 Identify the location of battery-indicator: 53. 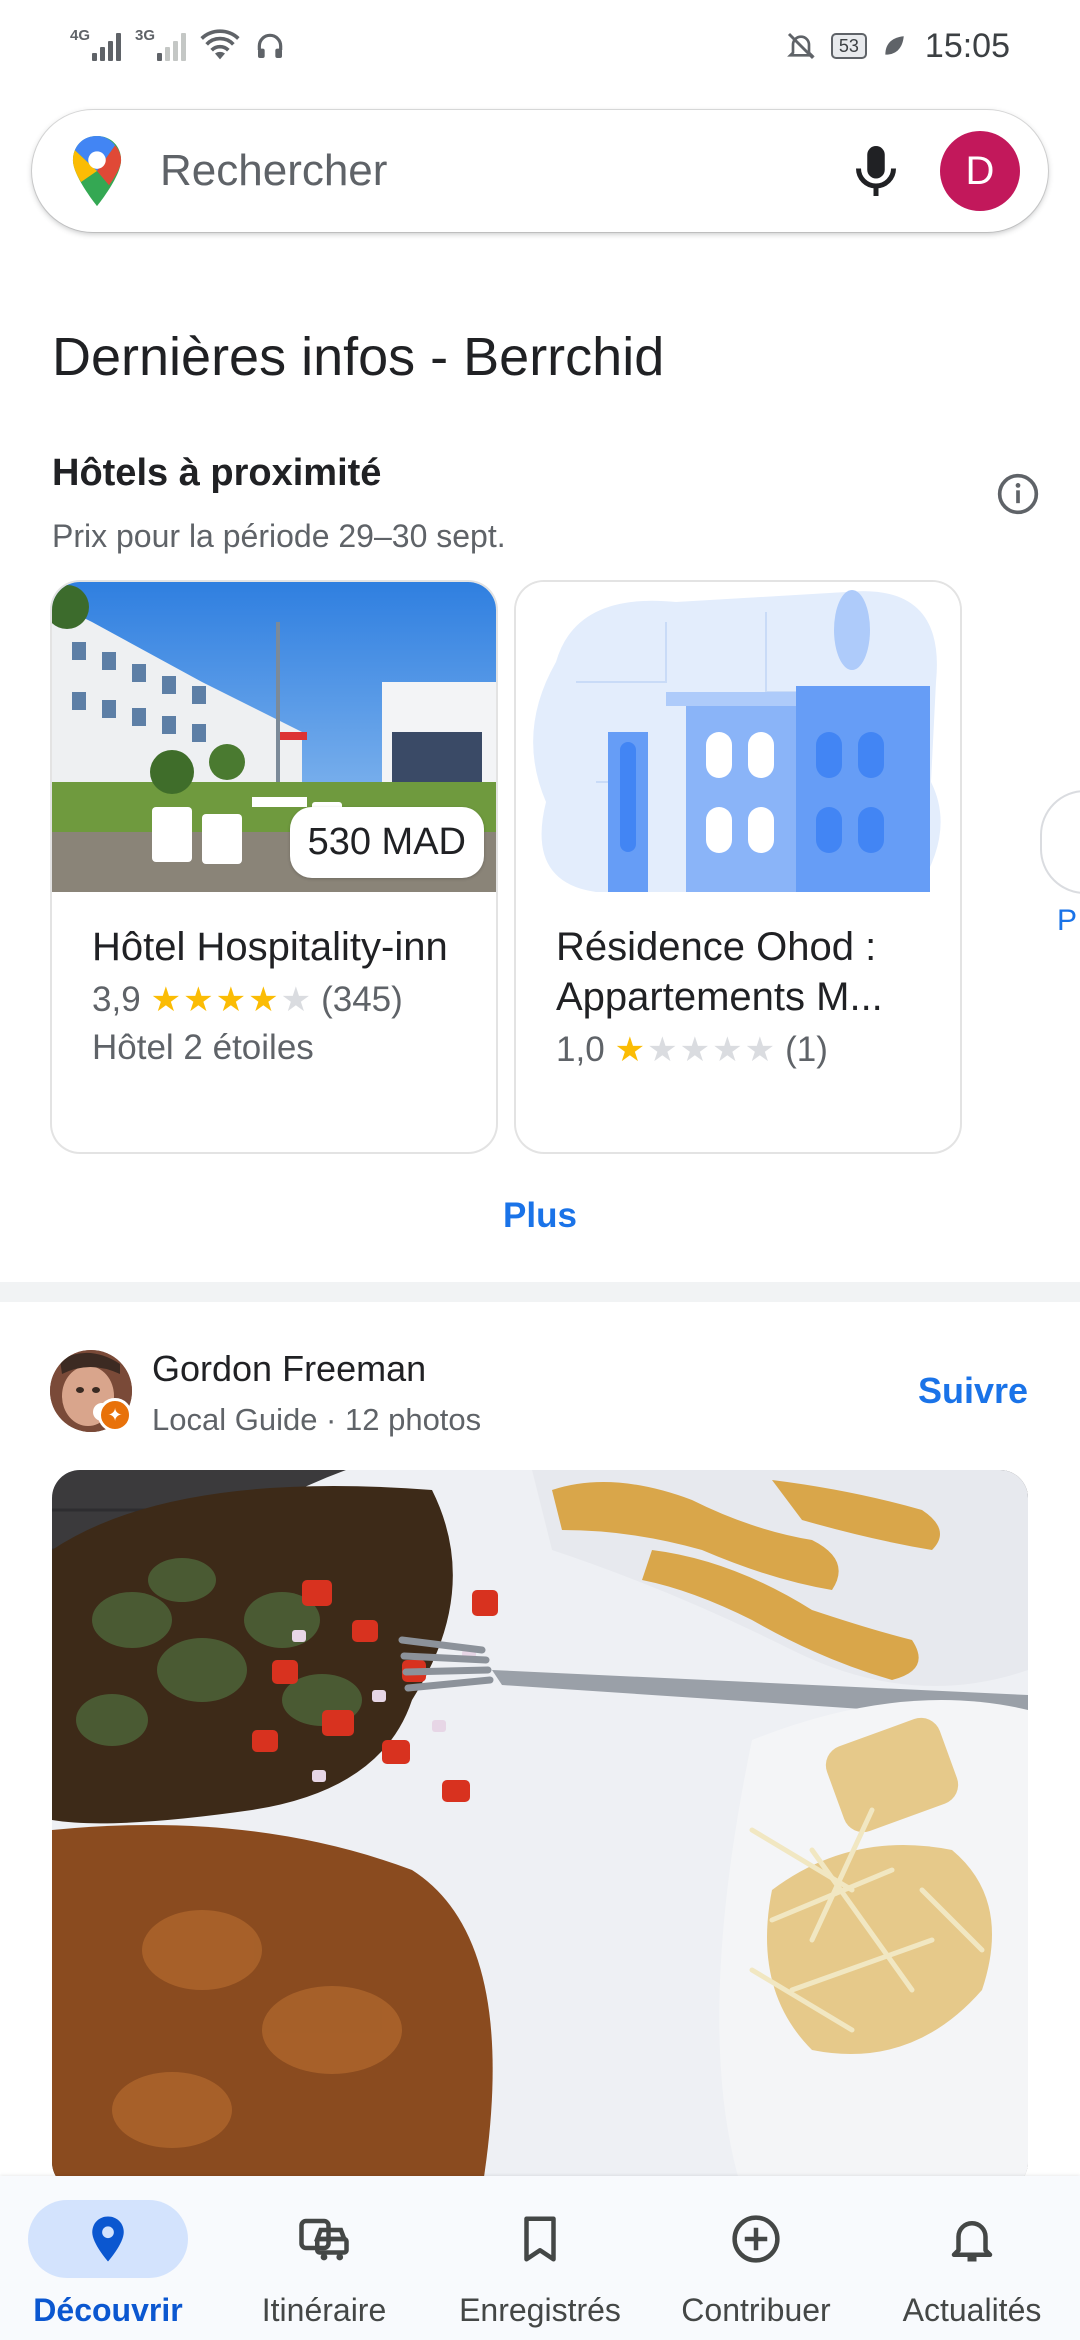
(848, 46).